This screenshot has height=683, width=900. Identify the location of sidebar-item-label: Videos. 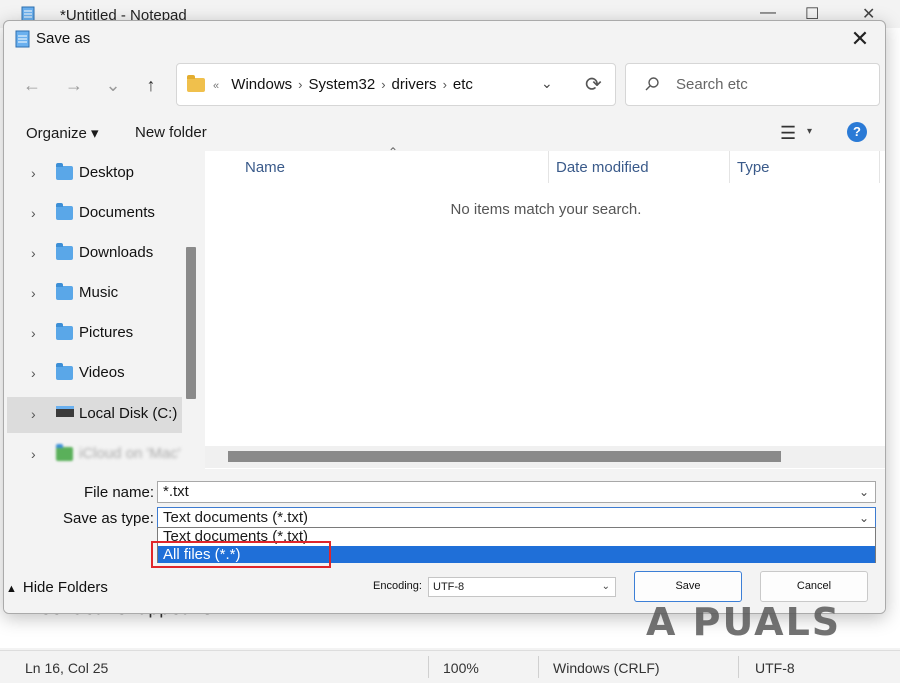
(102, 372).